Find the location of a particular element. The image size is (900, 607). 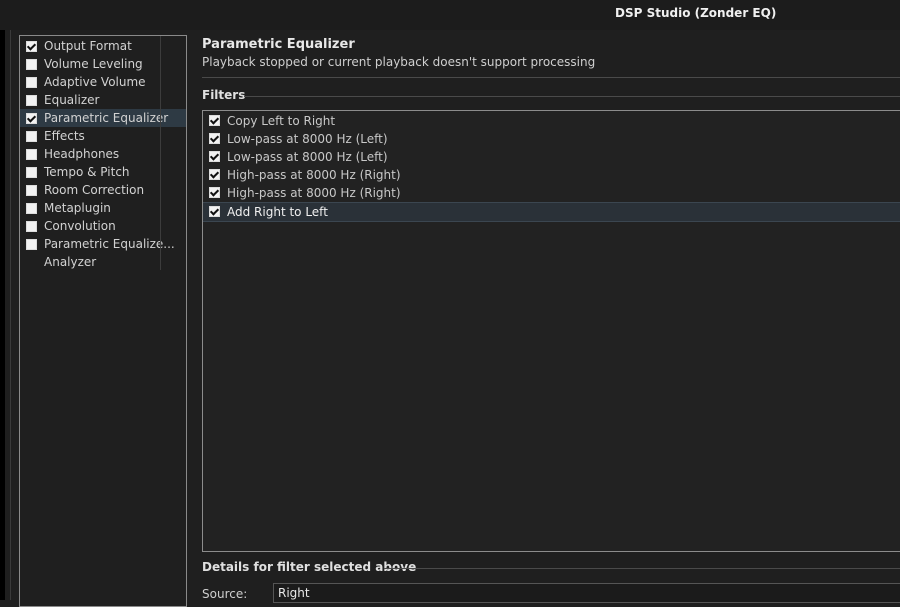

filters-heading: Filters is located at coordinates (224, 95).